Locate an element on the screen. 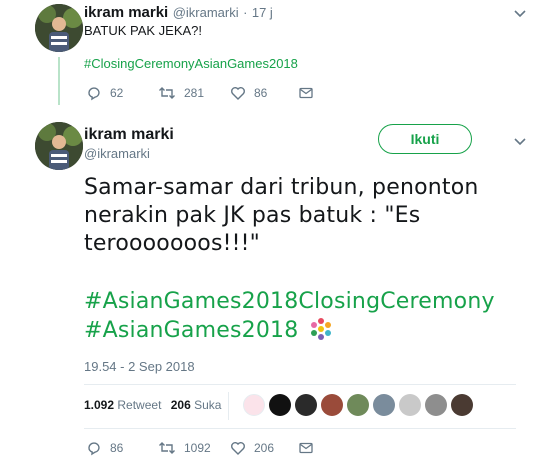  reply-tweet-text: BATUK PAK JEKA?! is located at coordinates (143, 30).